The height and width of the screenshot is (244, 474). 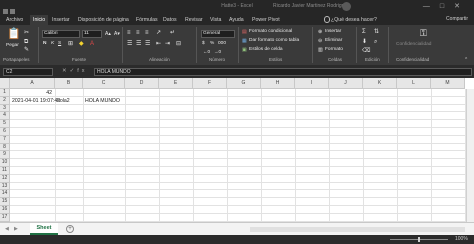 What do you see at coordinates (14, 34) in the screenshot?
I see `clipboard-icon: 📋` at bounding box center [14, 34].